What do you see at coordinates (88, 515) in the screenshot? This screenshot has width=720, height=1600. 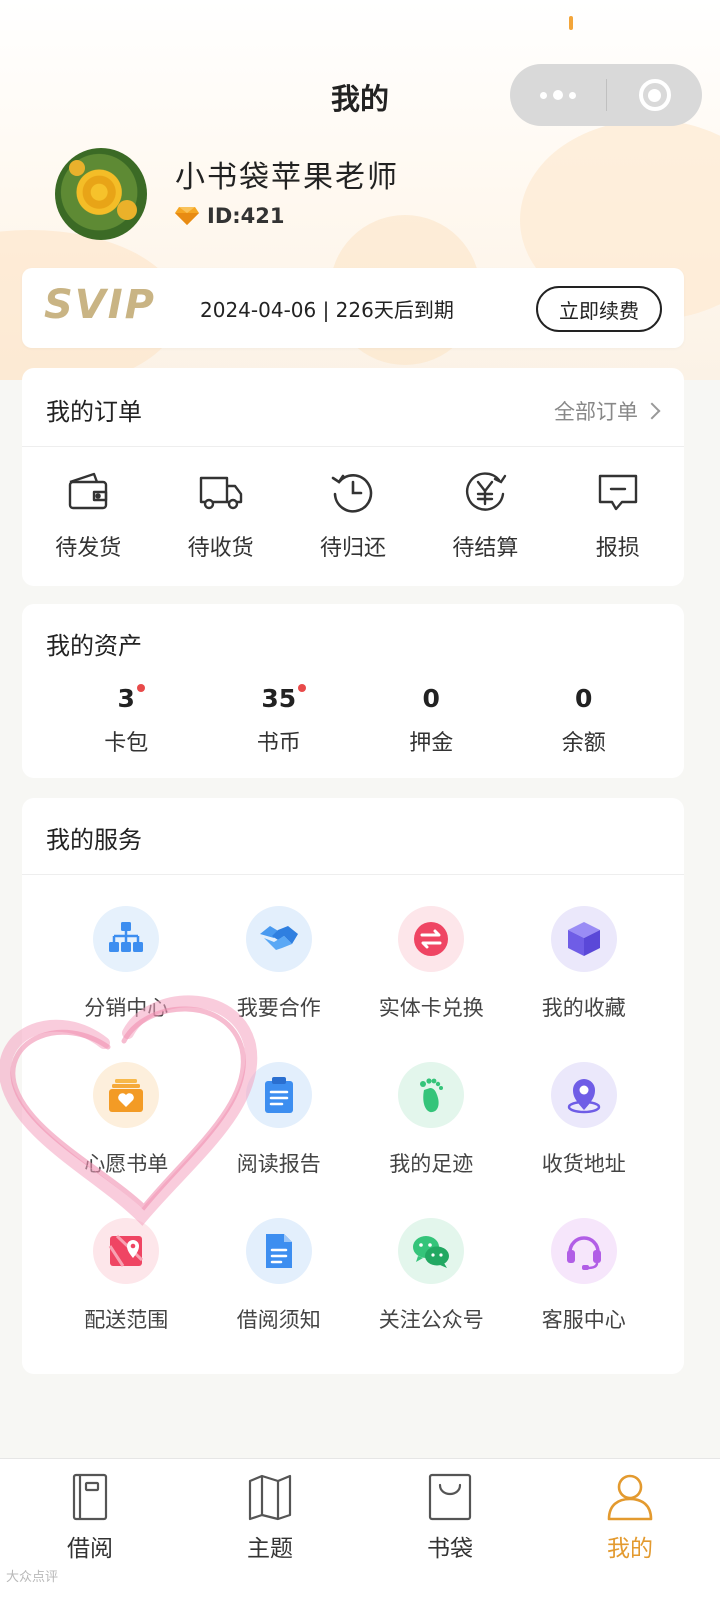 I see `order-pending-shipment: 待发货` at bounding box center [88, 515].